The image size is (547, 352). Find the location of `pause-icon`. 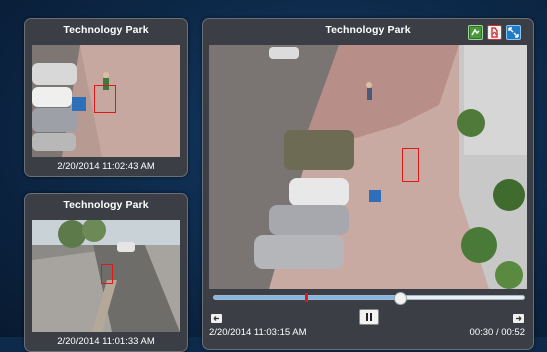

pause-icon is located at coordinates (369, 317).